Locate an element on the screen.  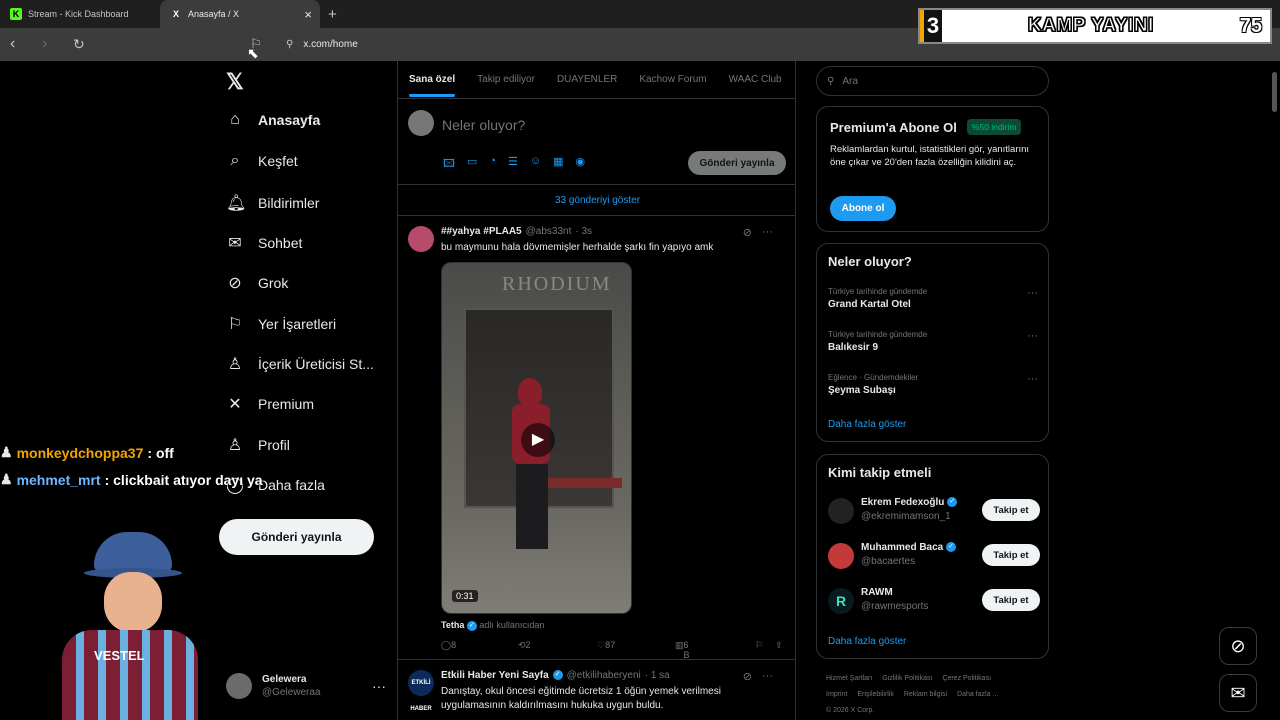
nav-item-profile: ♙ Profil is located at coordinates (258, 445).